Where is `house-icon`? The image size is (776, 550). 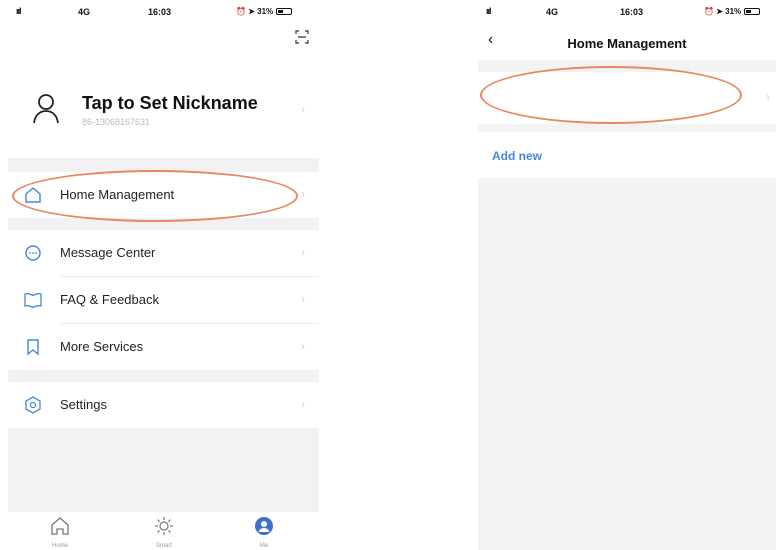 house-icon is located at coordinates (60, 526).